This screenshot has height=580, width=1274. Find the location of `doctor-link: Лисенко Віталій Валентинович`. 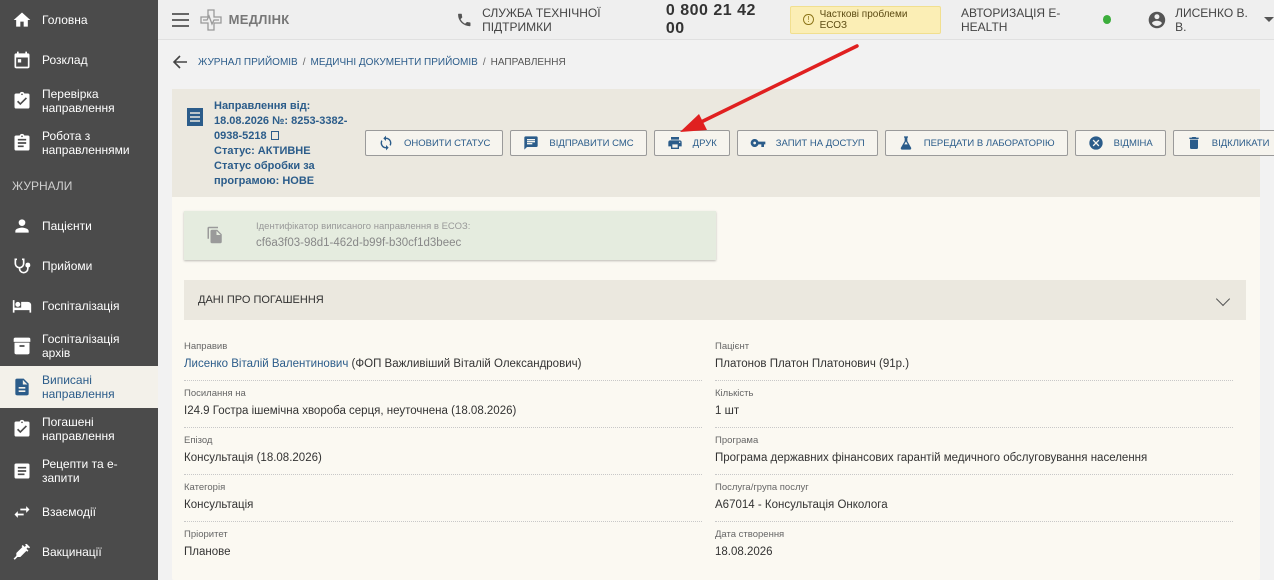

doctor-link: Лисенко Віталій Валентинович is located at coordinates (266, 364).